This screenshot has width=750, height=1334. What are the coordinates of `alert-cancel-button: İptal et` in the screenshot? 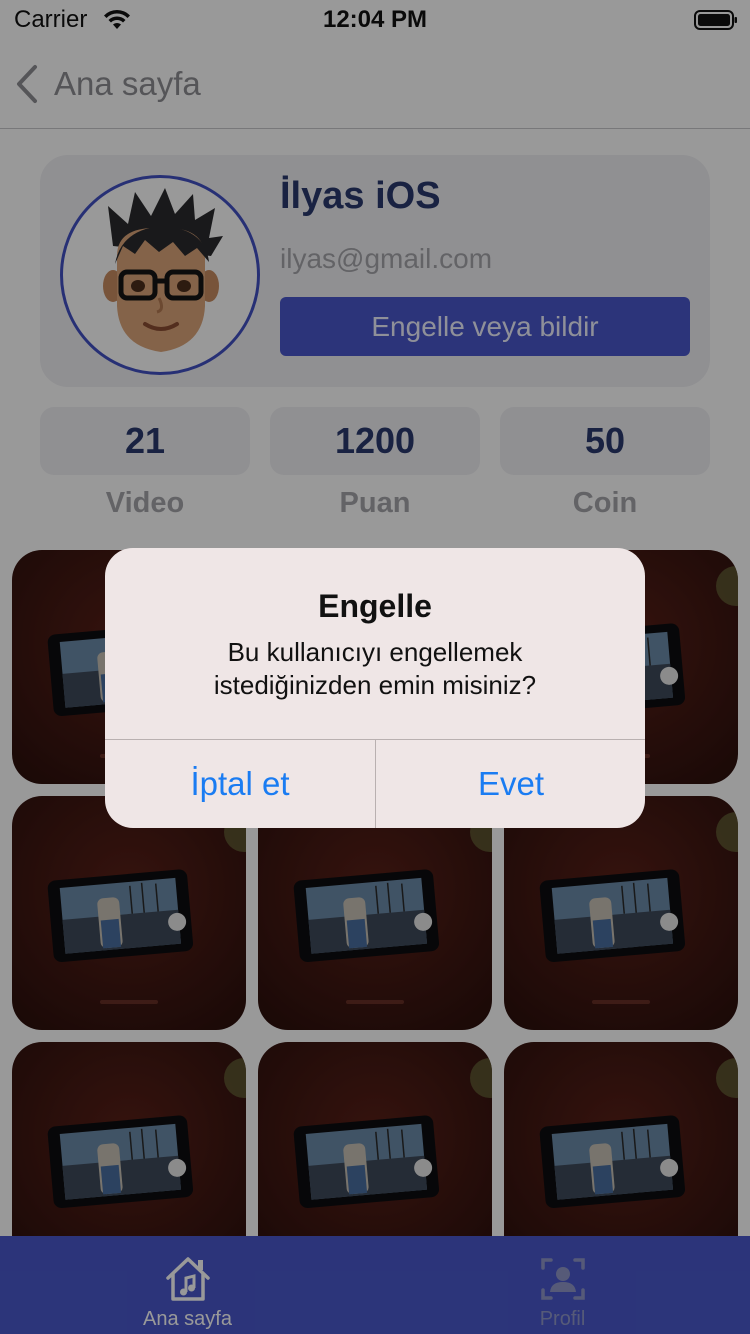 It's located at (240, 784).